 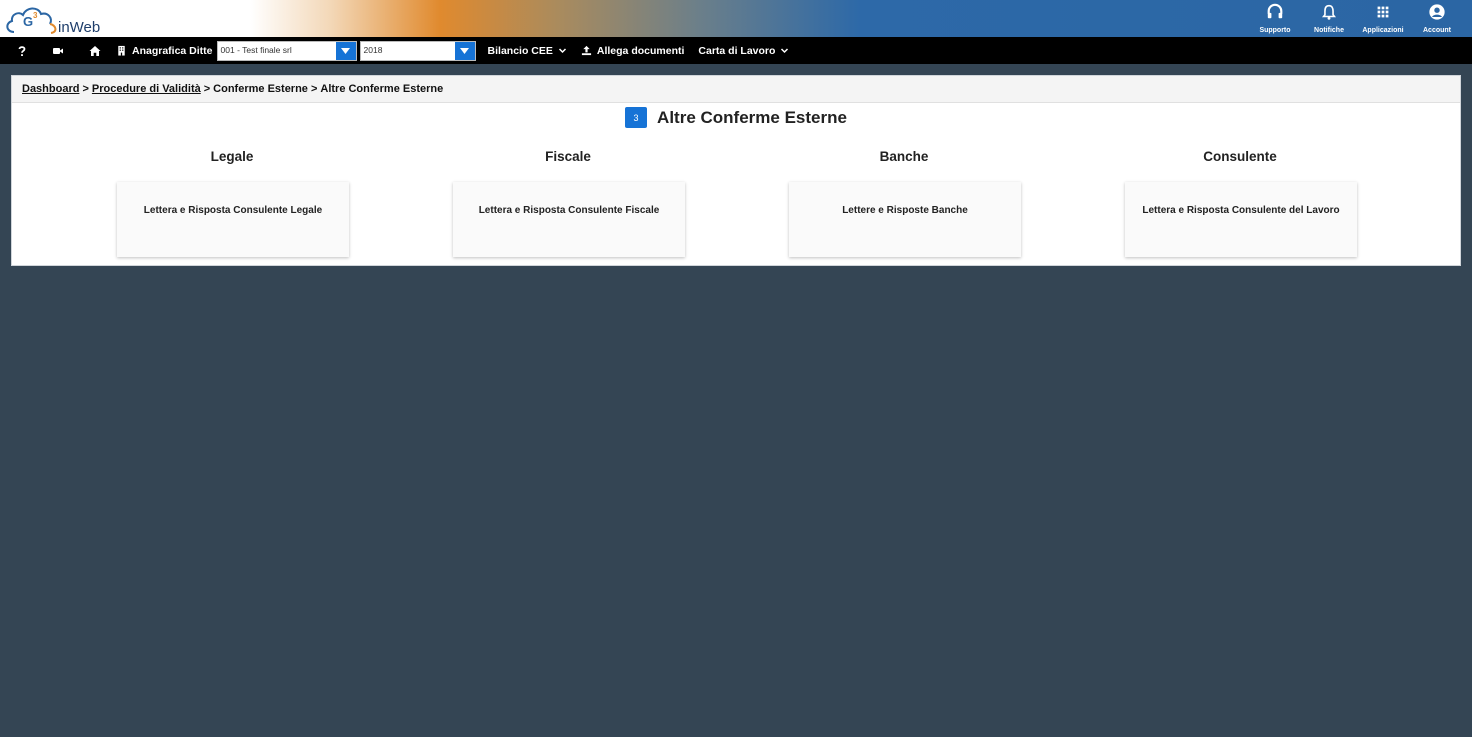 What do you see at coordinates (568, 156) in the screenshot?
I see `column-title-fiscale: Fiscale` at bounding box center [568, 156].